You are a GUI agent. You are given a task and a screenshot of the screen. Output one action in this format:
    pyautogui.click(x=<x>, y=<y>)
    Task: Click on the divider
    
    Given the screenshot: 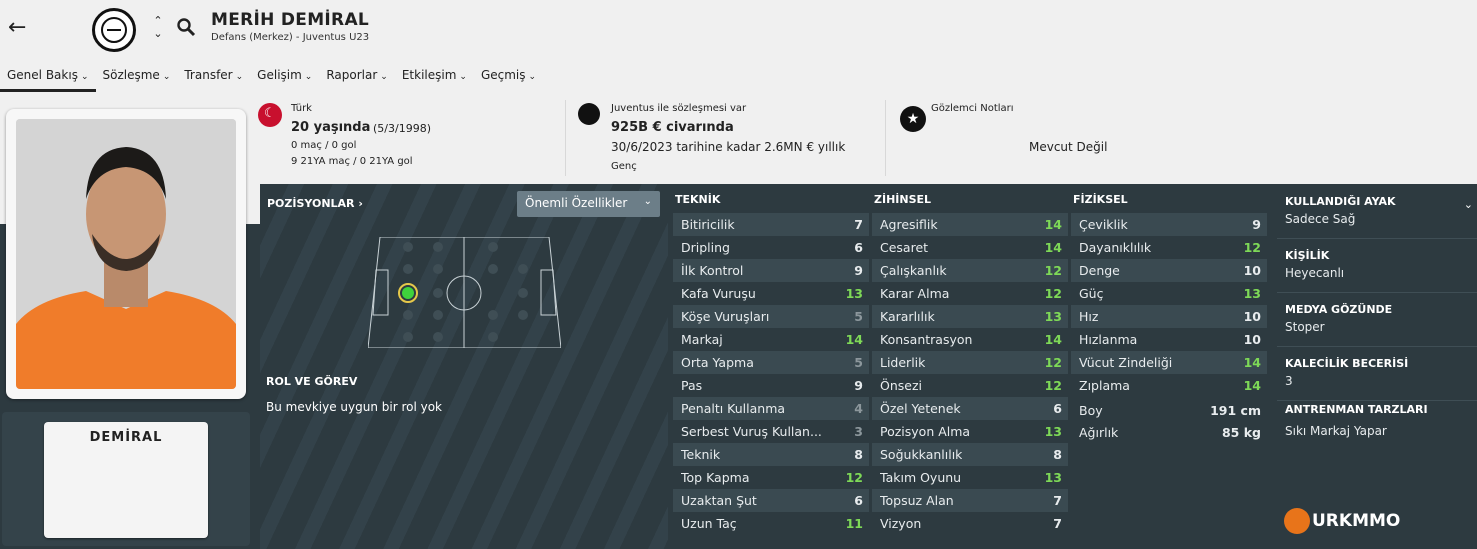 What is the action you would take?
    pyautogui.click(x=1377, y=400)
    